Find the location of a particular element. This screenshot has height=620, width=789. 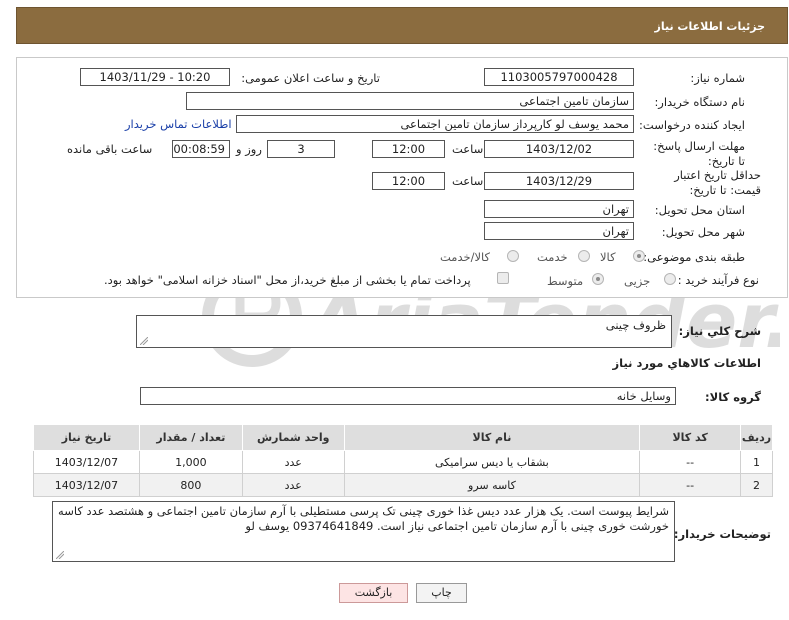

buyer-org-label: نام دستگاه خریدار: is located at coordinates (699, 102).